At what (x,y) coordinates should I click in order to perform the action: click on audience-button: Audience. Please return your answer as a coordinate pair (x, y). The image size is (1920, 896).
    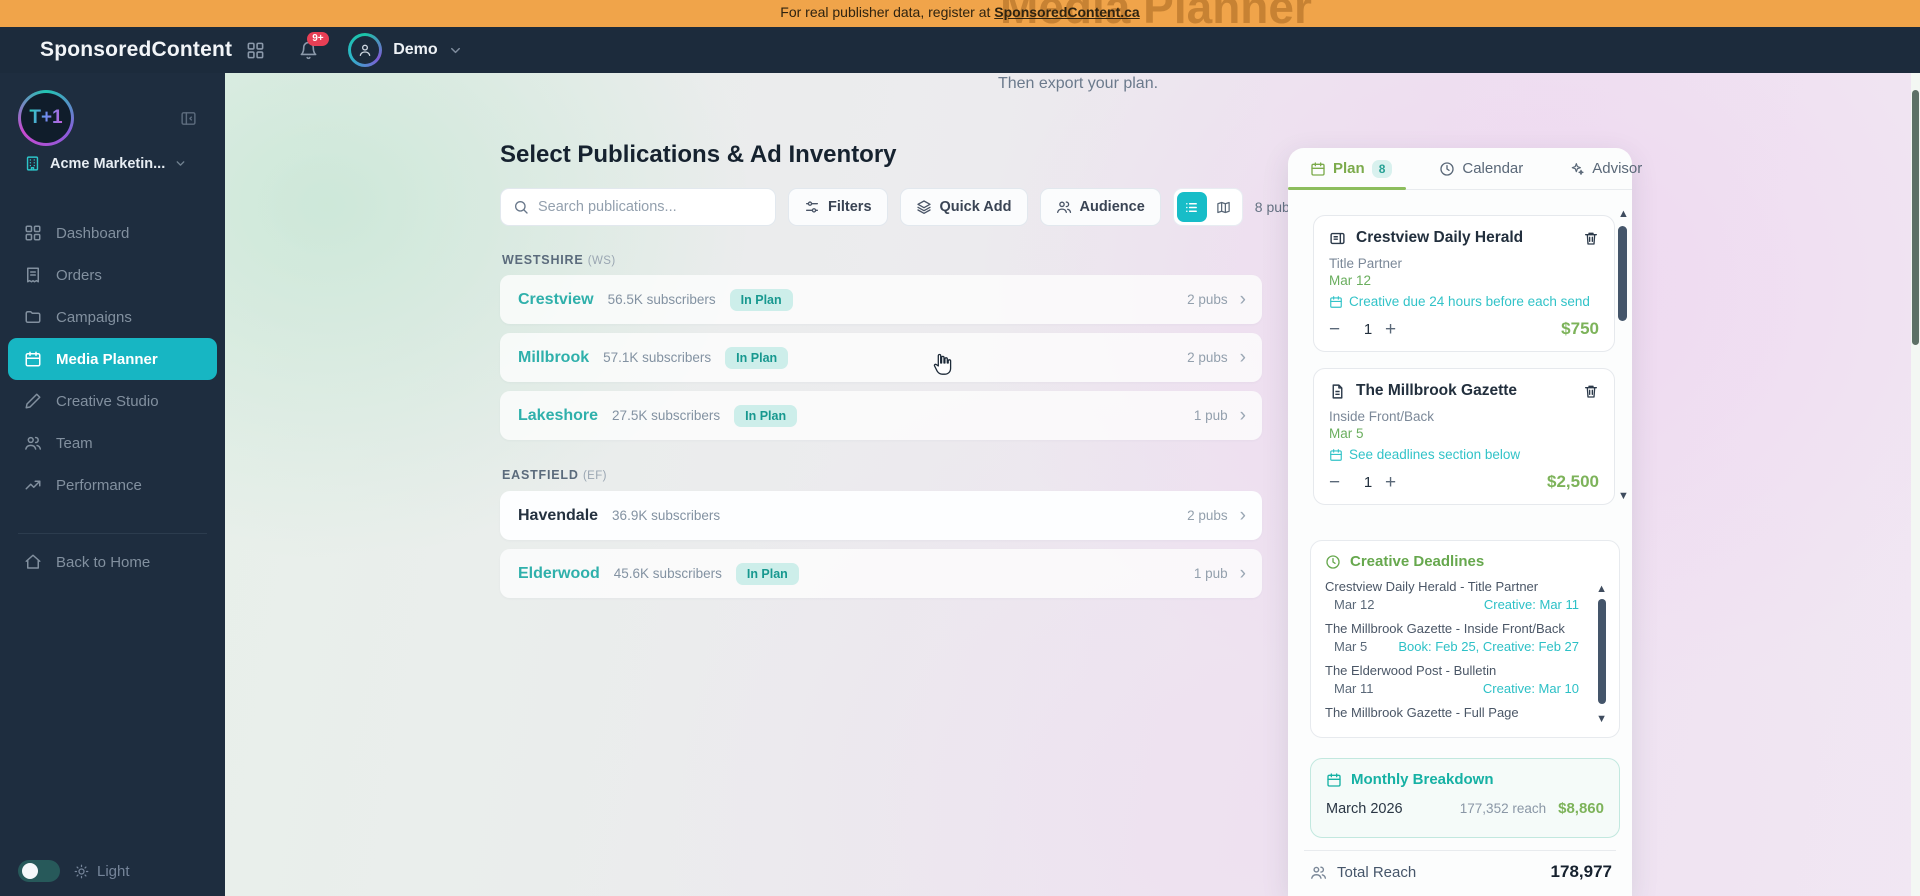
    Looking at the image, I should click on (1100, 207).